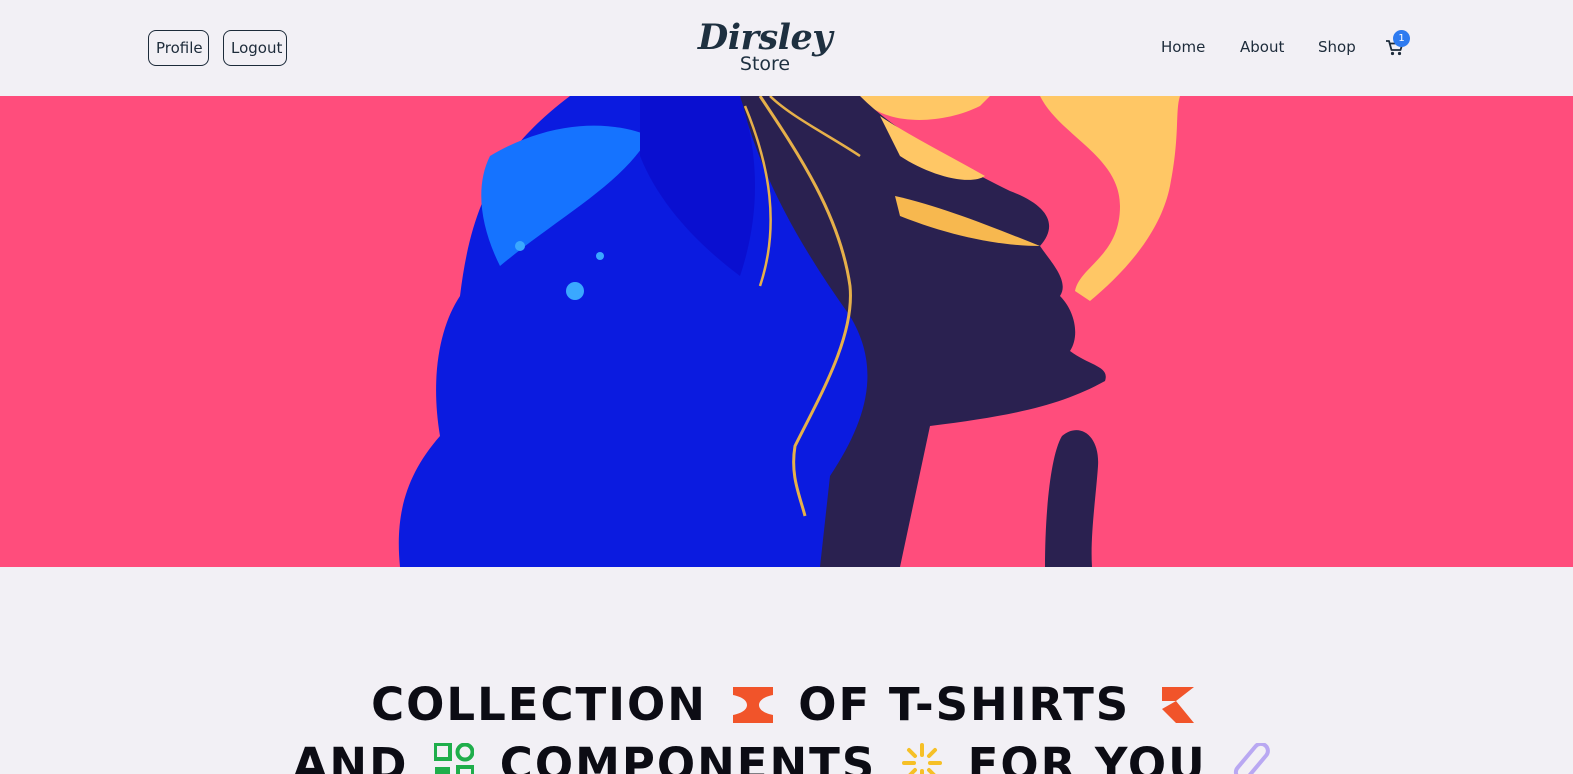  I want to click on headline-line-2: AND COMPONENTS FOR YOU, so click(786, 754).